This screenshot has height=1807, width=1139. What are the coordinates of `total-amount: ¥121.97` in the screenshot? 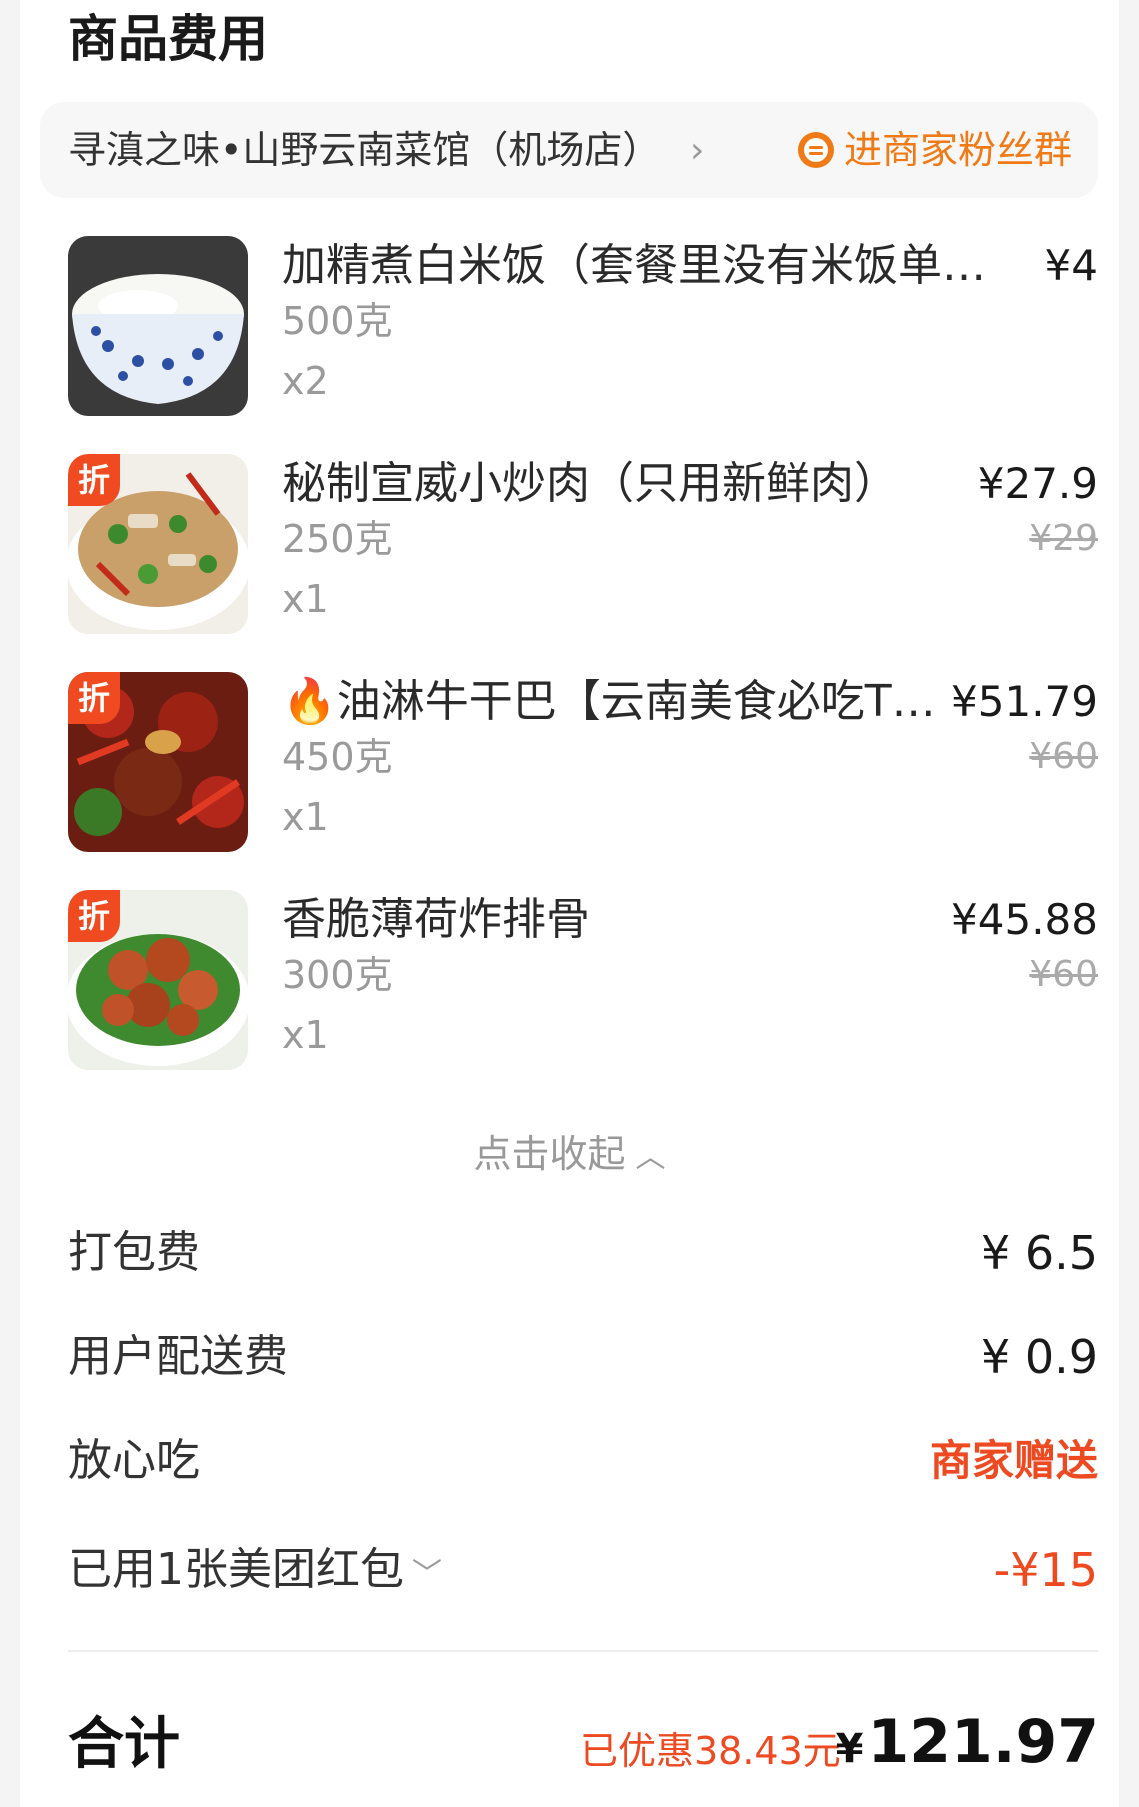 It's located at (967, 1745).